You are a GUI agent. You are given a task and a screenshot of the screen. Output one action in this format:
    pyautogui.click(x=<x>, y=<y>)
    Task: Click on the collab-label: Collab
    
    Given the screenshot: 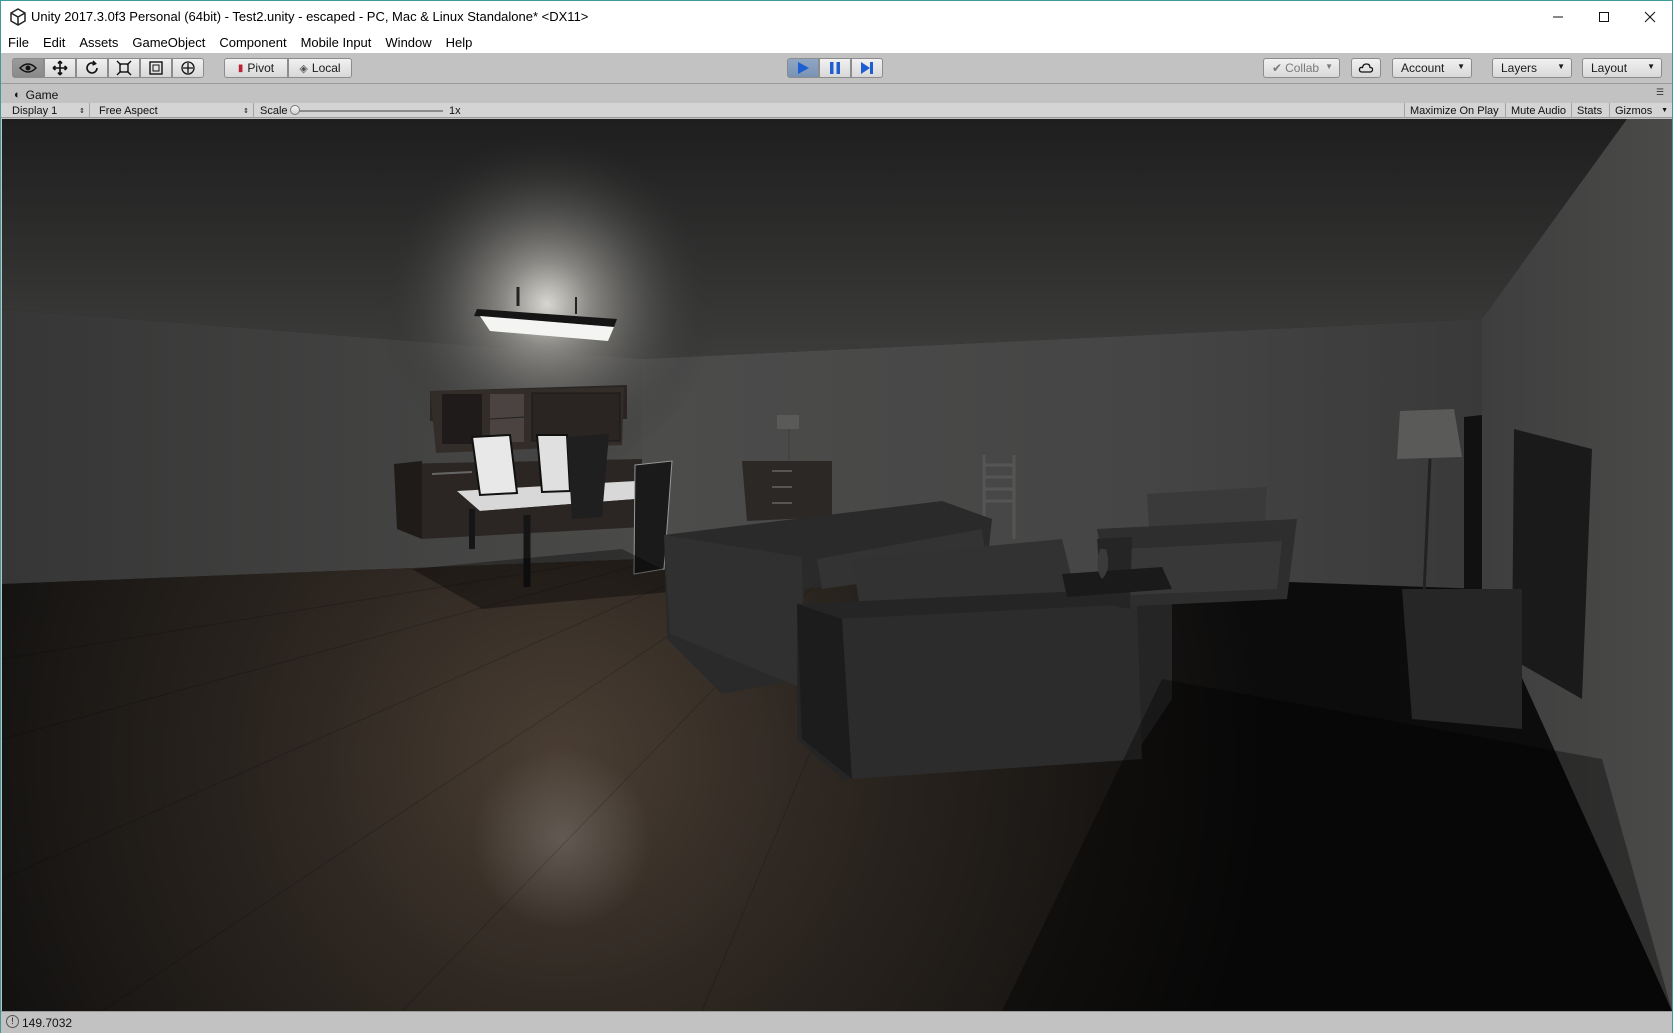 What is the action you would take?
    pyautogui.click(x=1302, y=68)
    